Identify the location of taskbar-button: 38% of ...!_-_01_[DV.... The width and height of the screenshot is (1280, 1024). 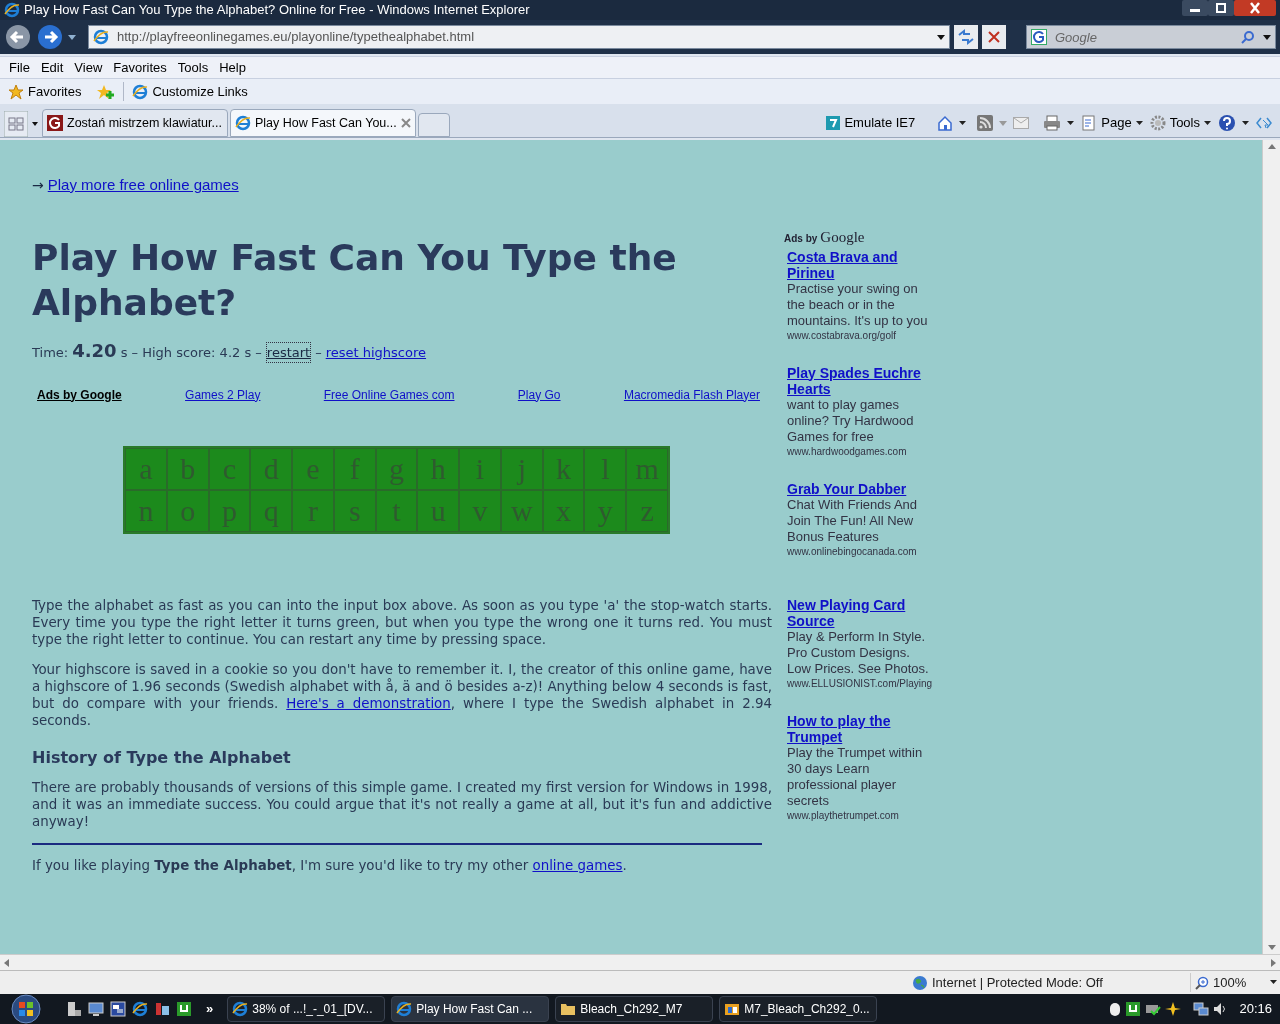
(306, 1009).